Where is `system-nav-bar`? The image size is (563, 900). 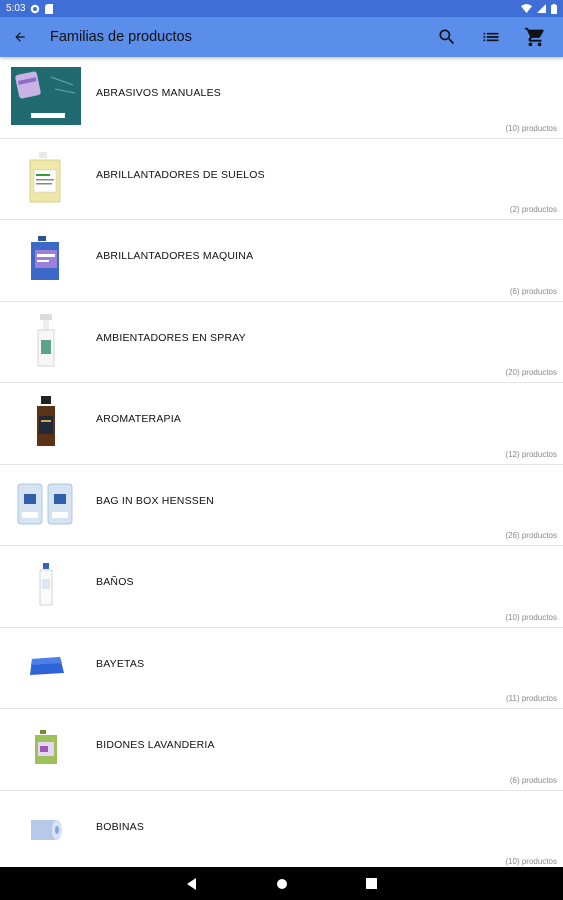 system-nav-bar is located at coordinates (281, 883).